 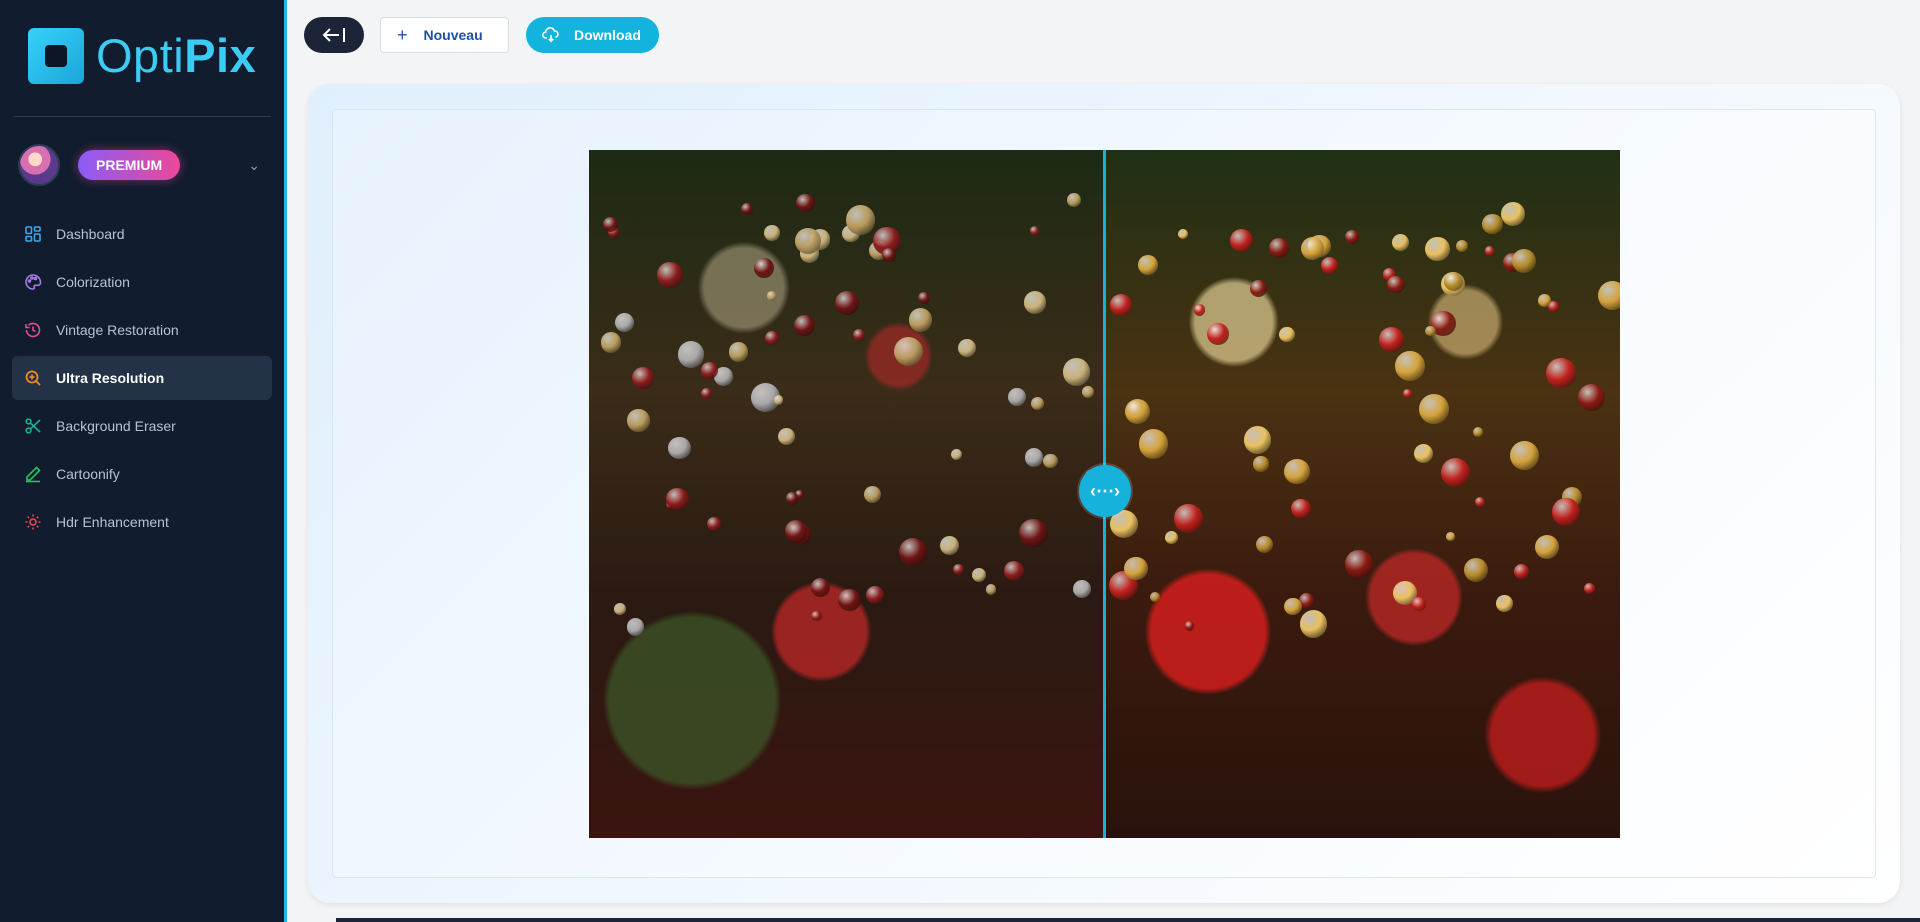 I want to click on user-menu: PREMIUM ⌄, so click(x=143, y=165).